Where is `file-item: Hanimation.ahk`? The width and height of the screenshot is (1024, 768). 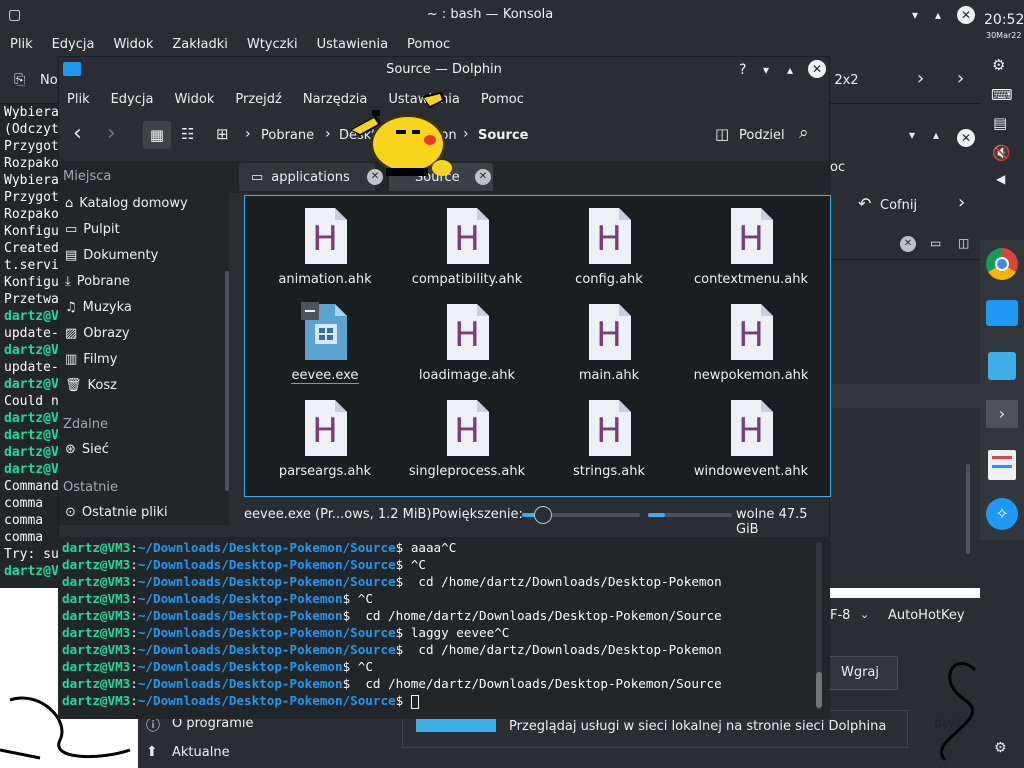
file-item: Hanimation.ahk is located at coordinates (325, 246).